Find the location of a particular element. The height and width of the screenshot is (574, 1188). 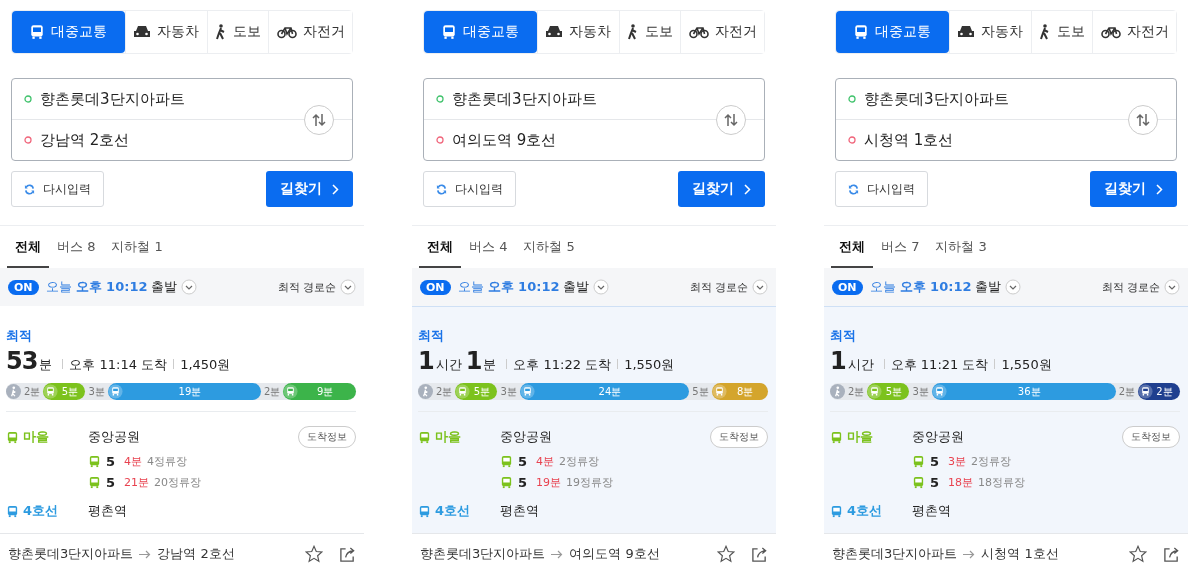

ride-segment: 24분 is located at coordinates (604, 391).